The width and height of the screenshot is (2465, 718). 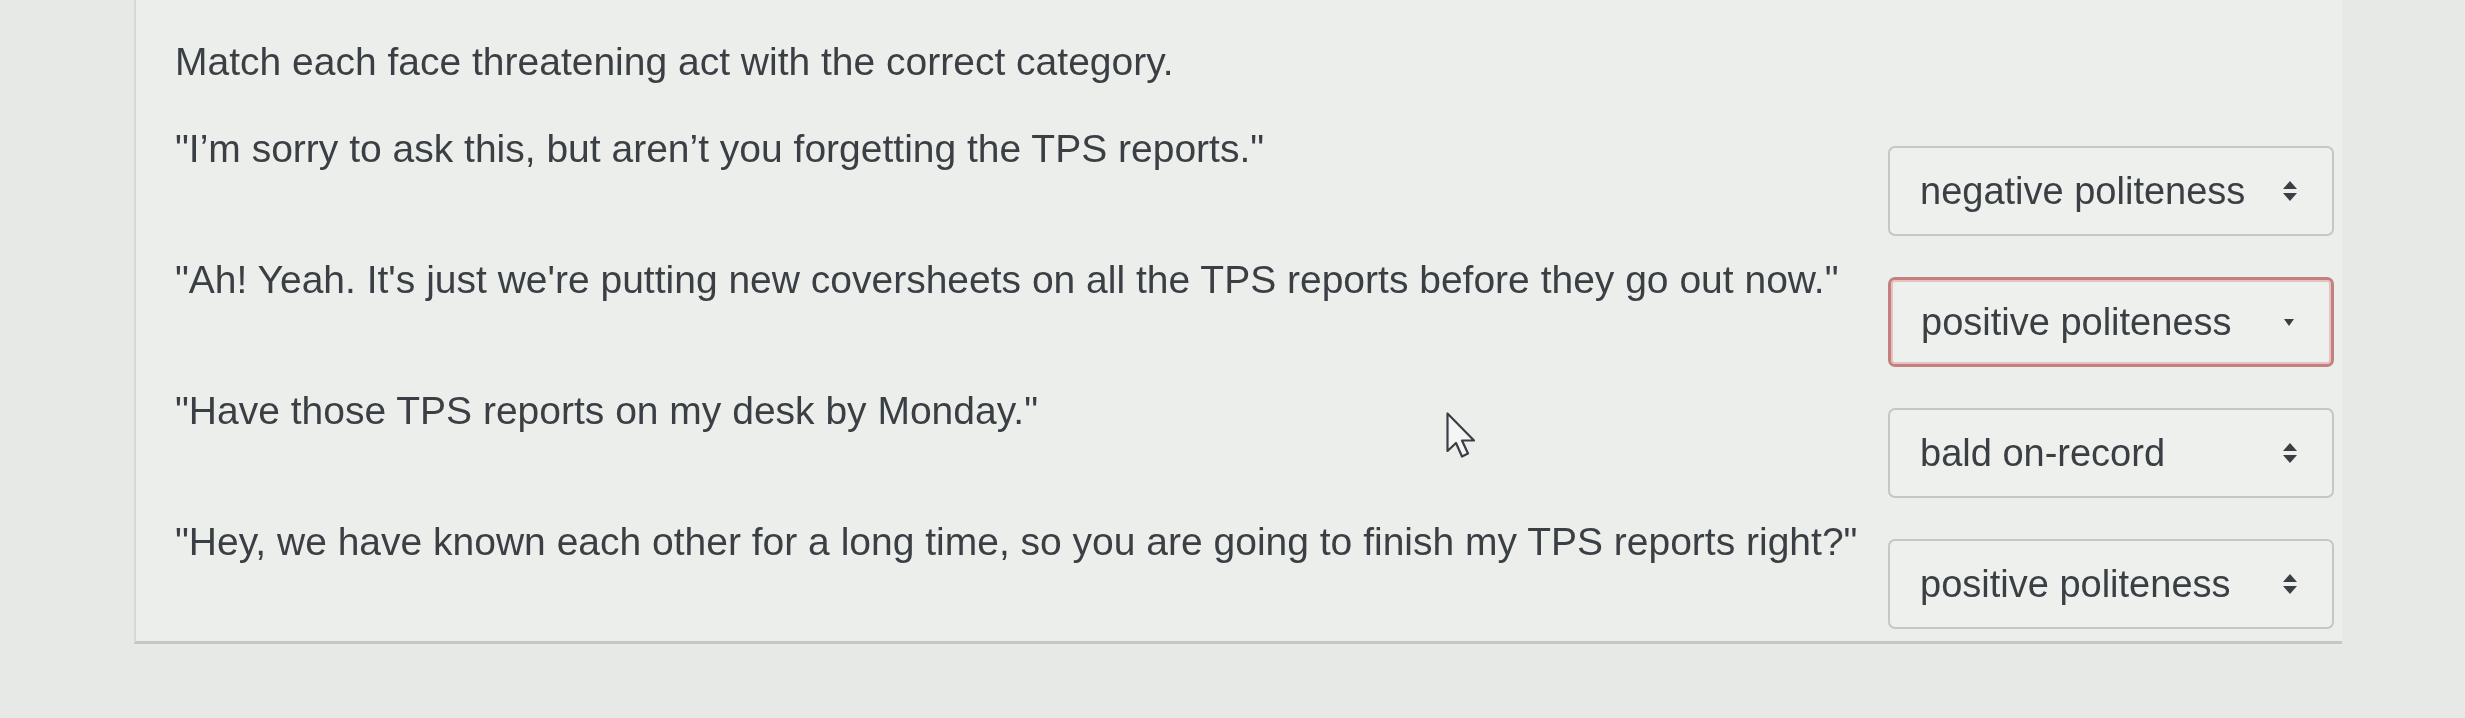 I want to click on quote-text: "Hey, we have known each other for a long time, so you are going to finish my TPS reports right?", so click(x=1017, y=542).